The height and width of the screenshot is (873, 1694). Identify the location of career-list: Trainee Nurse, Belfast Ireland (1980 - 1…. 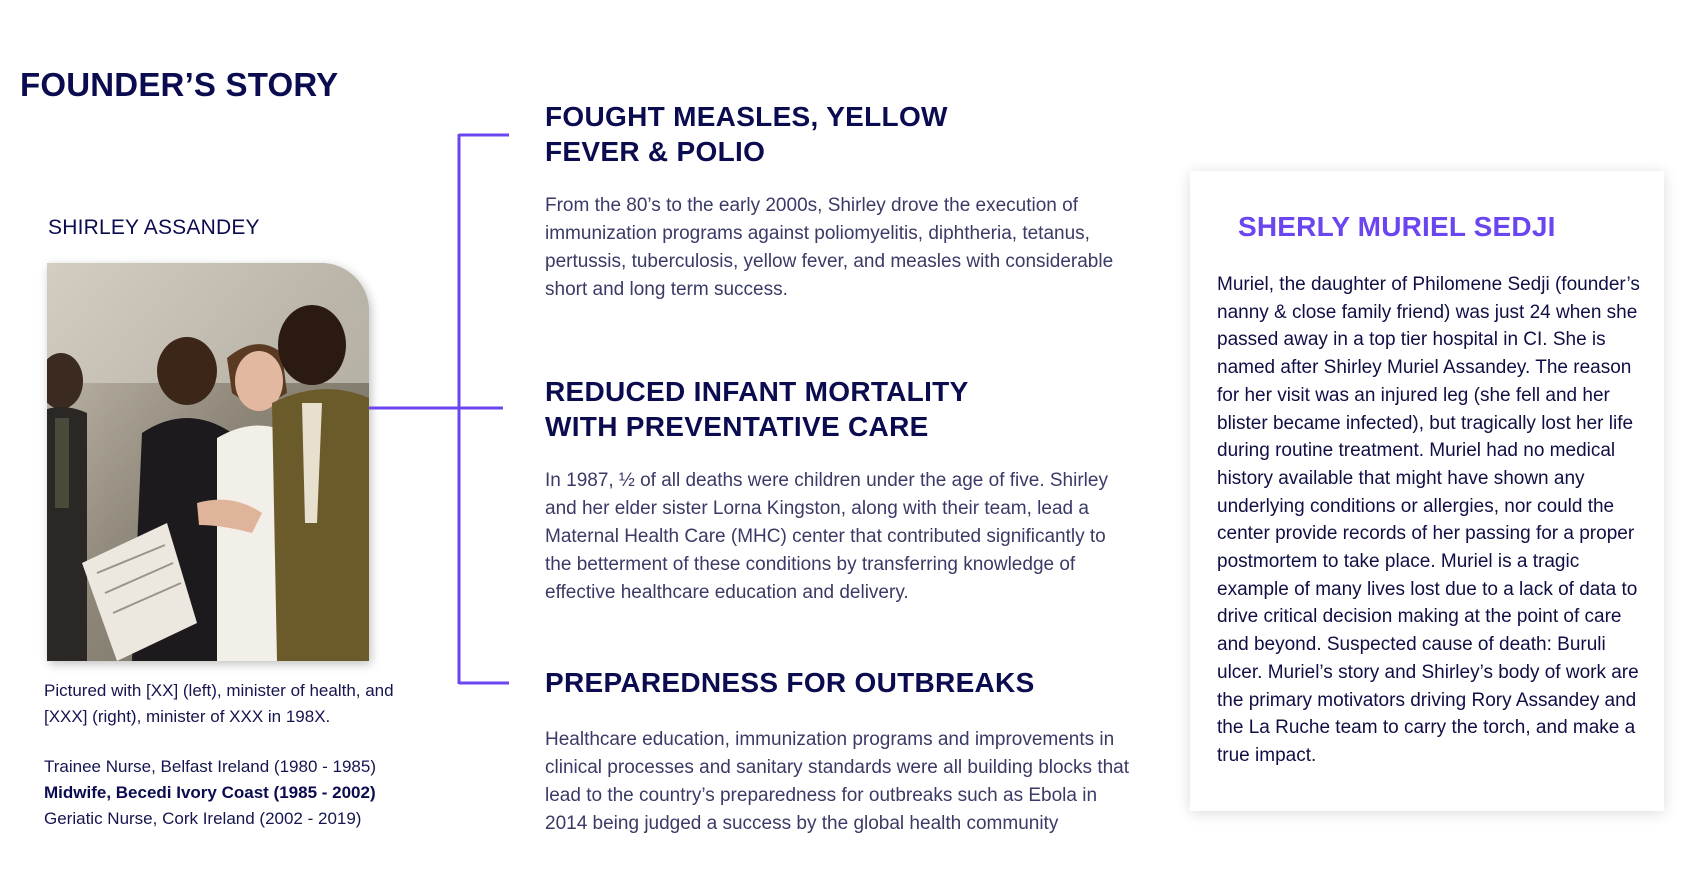
(210, 793).